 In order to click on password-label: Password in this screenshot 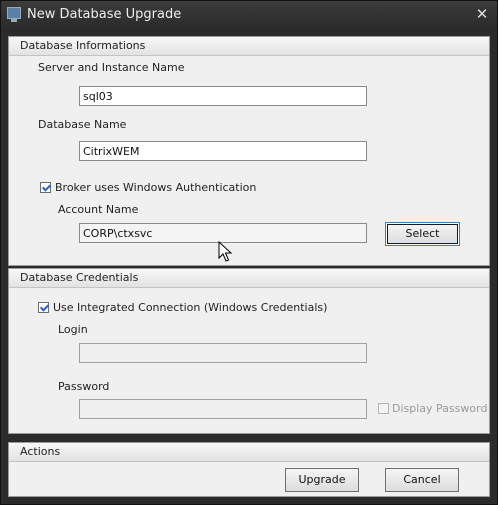, I will do `click(84, 386)`.